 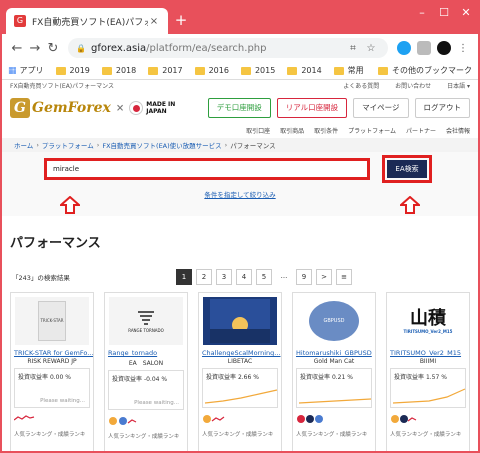 I want to click on tab-close-button: ×, so click(x=154, y=21).